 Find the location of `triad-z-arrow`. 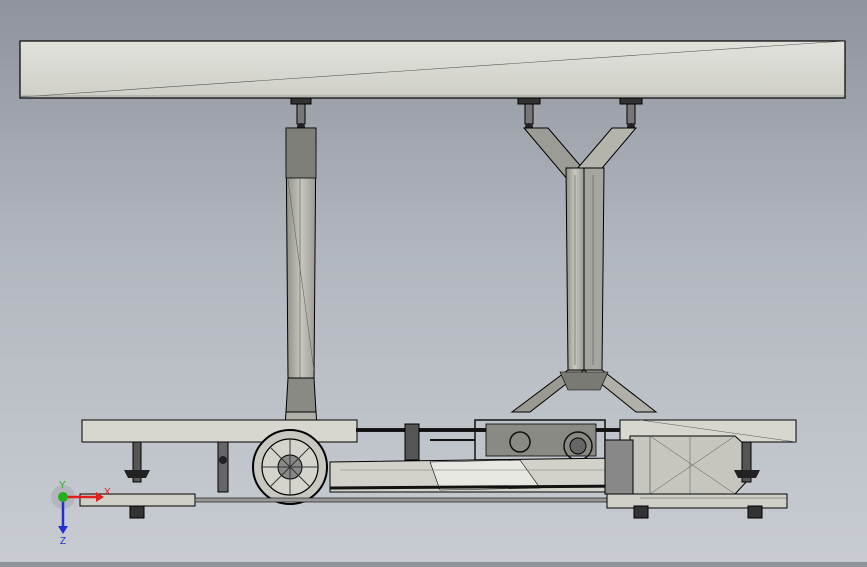

triad-z-arrow is located at coordinates (63, 530).